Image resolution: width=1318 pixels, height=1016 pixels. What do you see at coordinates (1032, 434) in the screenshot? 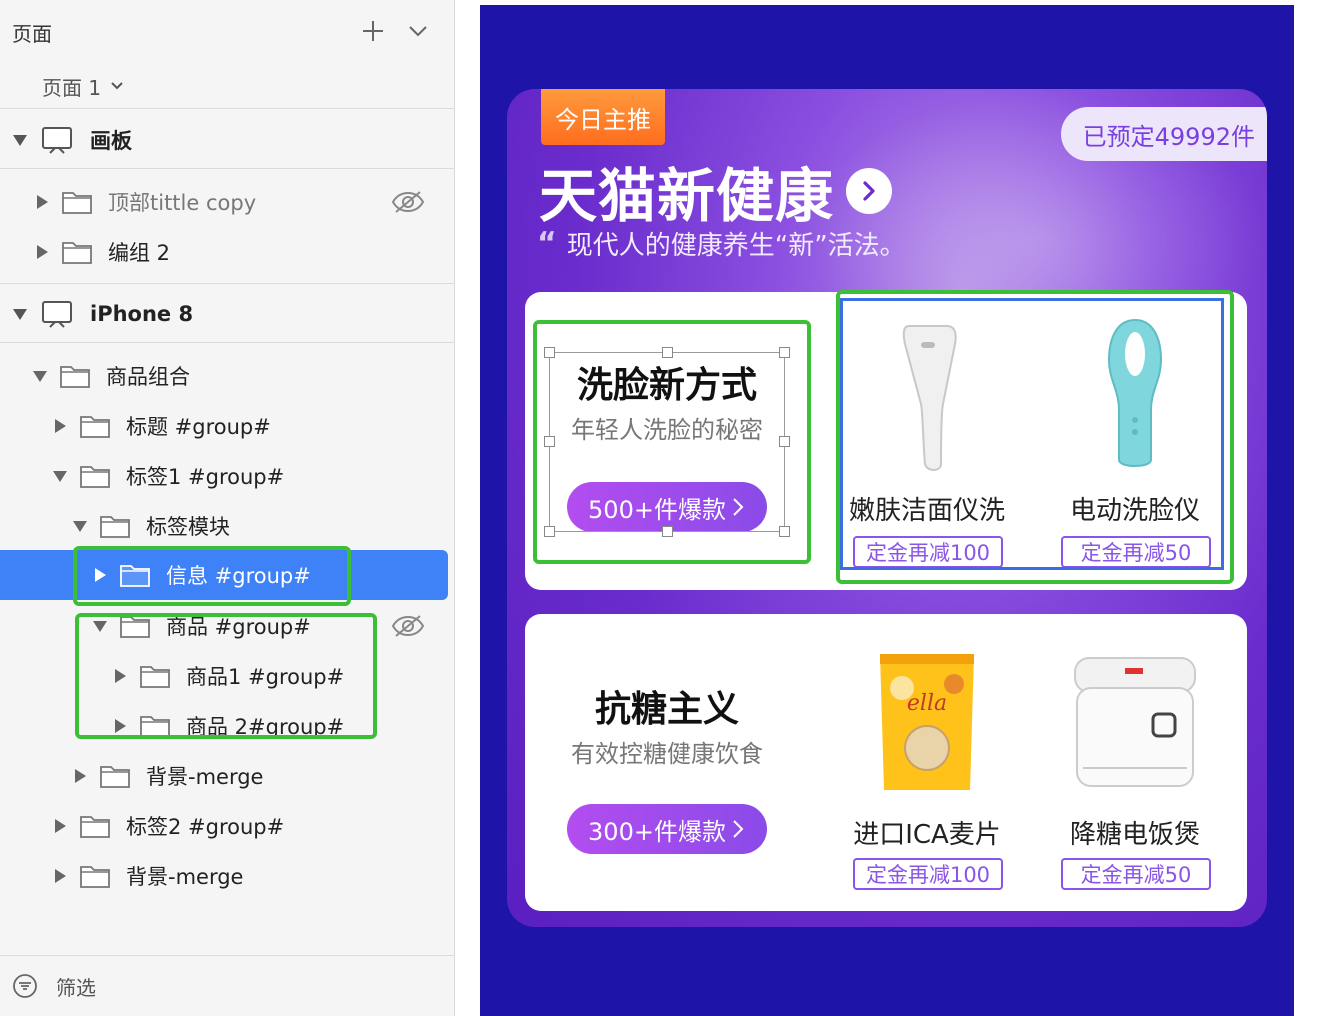
I see `selection-highlight` at bounding box center [1032, 434].